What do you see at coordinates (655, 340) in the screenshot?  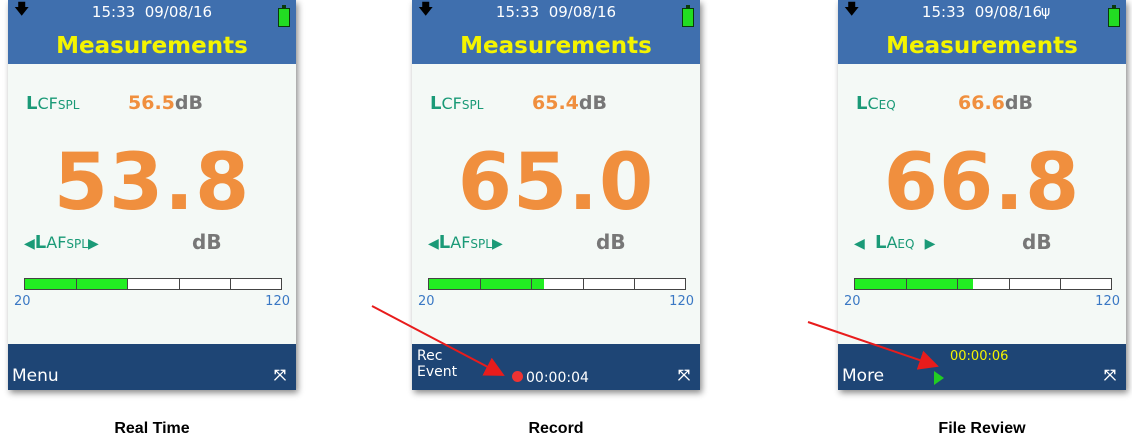 I see `annotation-arrows` at bounding box center [655, 340].